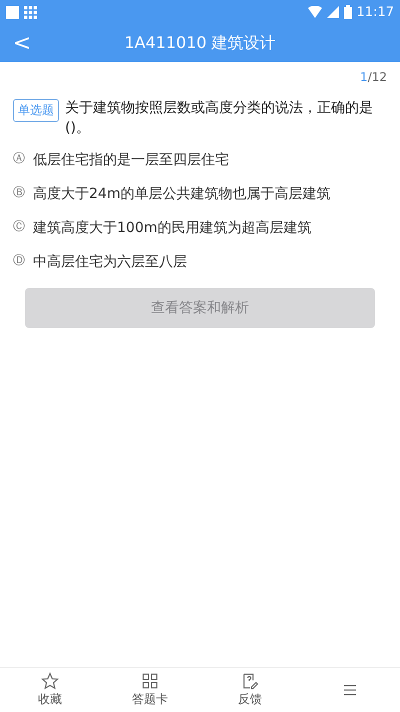  I want to click on question-counter: 1/12, so click(373, 77).